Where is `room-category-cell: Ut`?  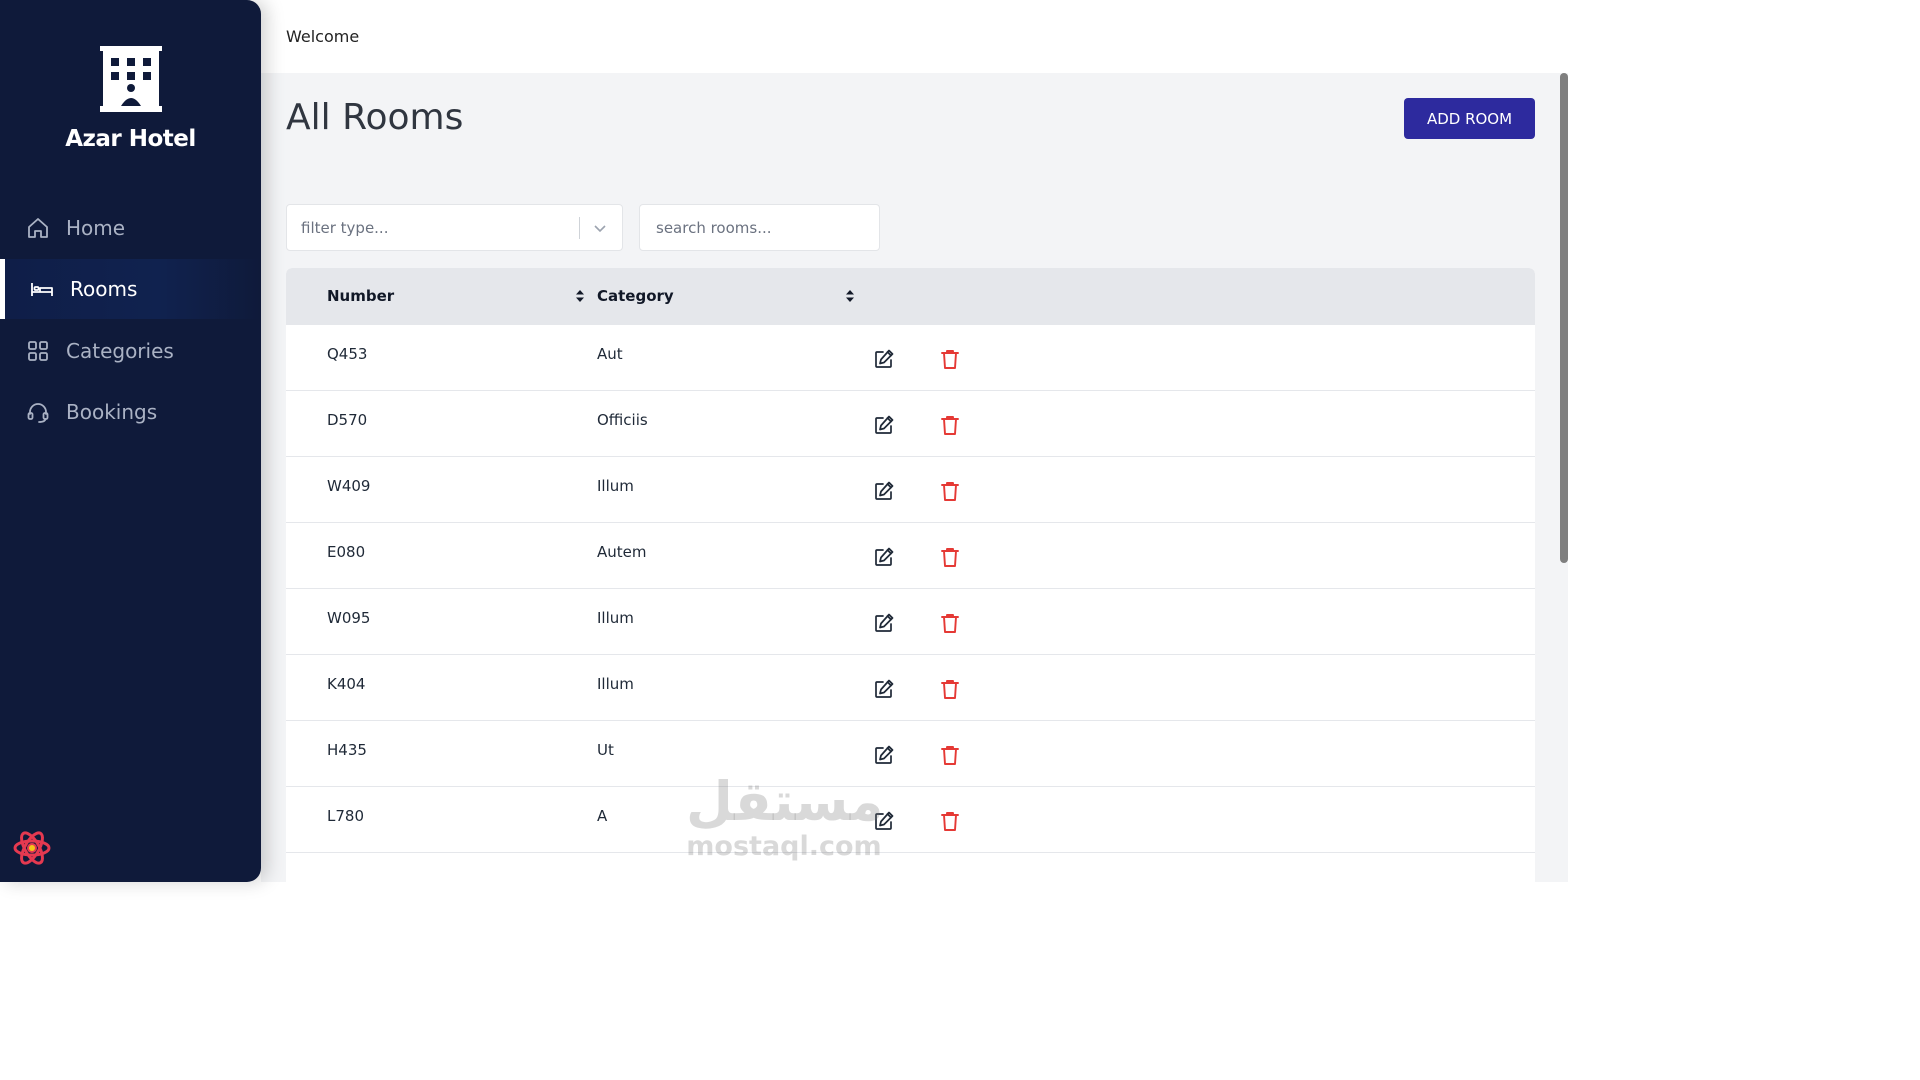 room-category-cell: Ut is located at coordinates (605, 750).